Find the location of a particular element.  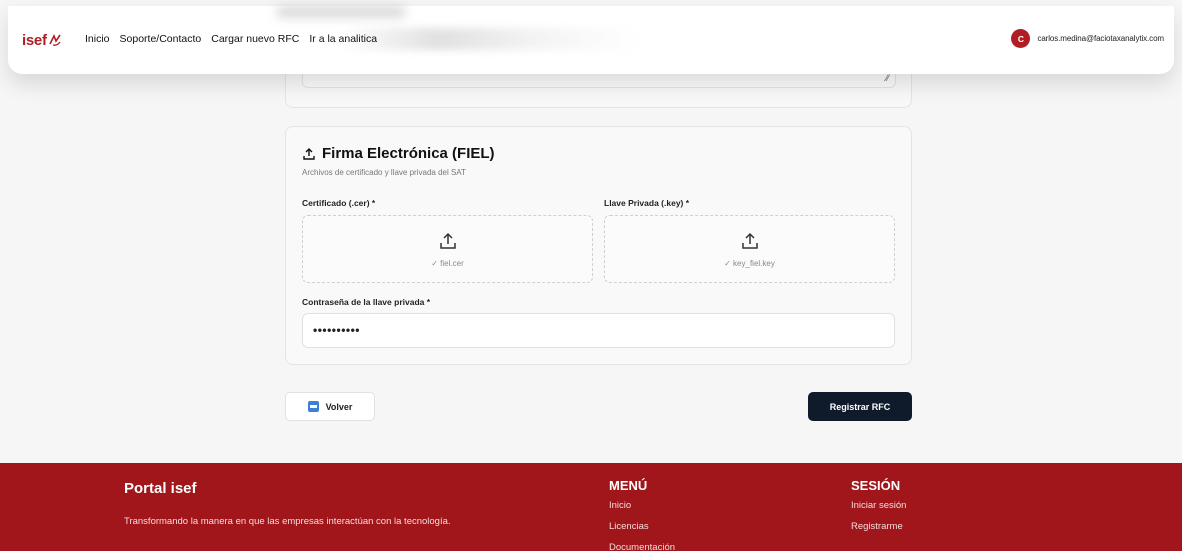

isef-logo: isef is located at coordinates (42, 40).